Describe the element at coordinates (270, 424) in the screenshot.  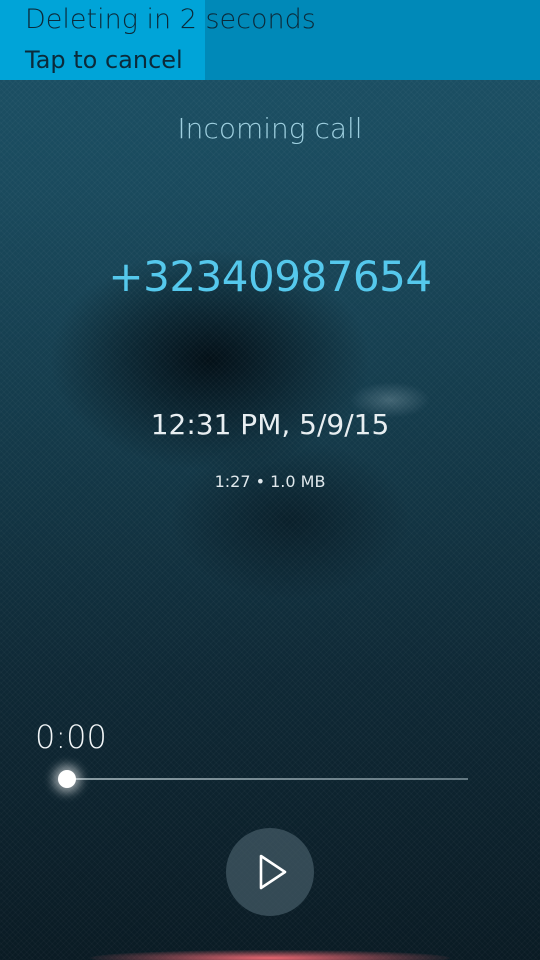
I see `recording-datetime: 12:31 PM, 5/9/15` at that location.